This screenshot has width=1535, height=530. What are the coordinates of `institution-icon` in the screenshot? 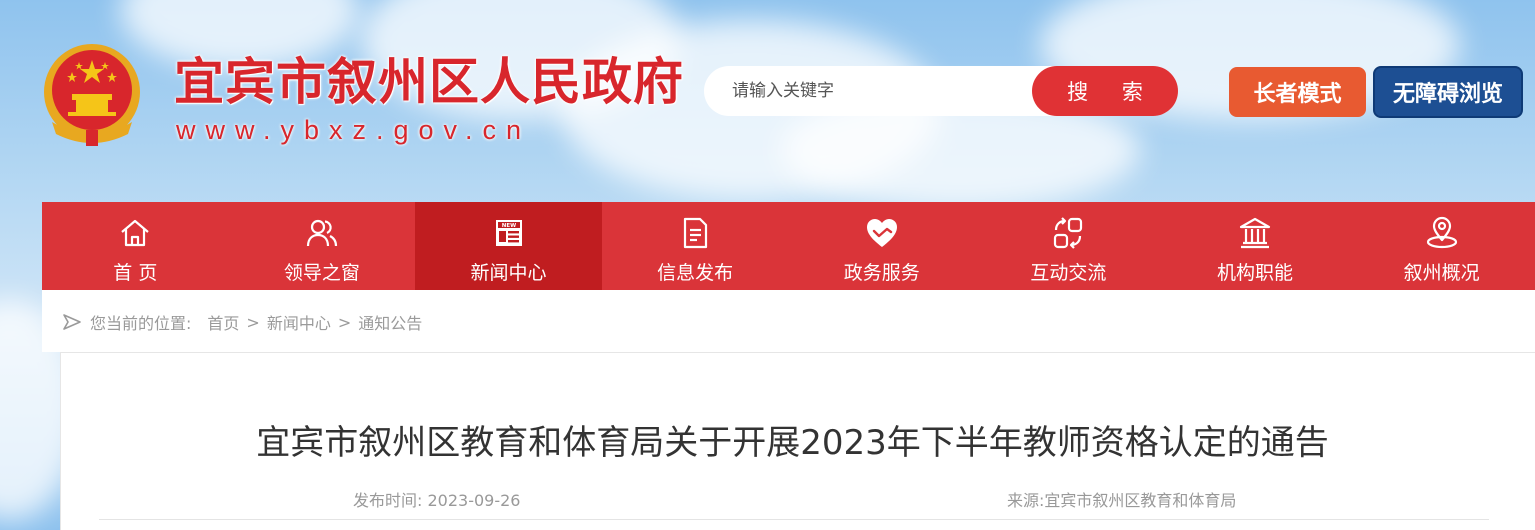 It's located at (1255, 233).